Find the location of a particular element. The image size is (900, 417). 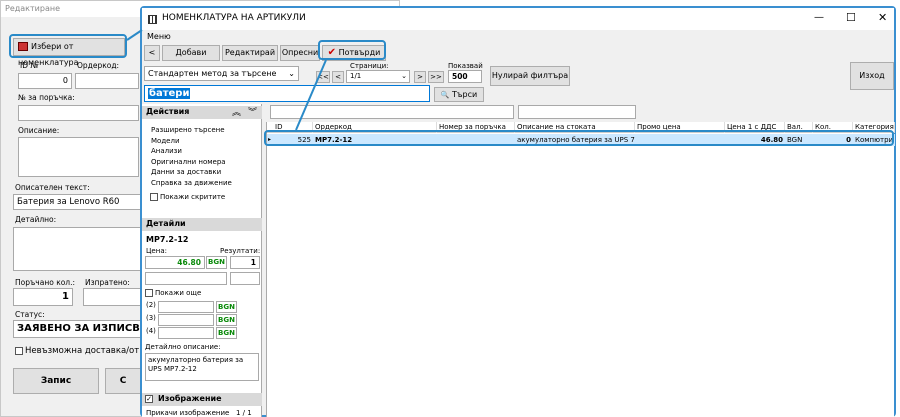

callout-lines is located at coordinates (226, 80).